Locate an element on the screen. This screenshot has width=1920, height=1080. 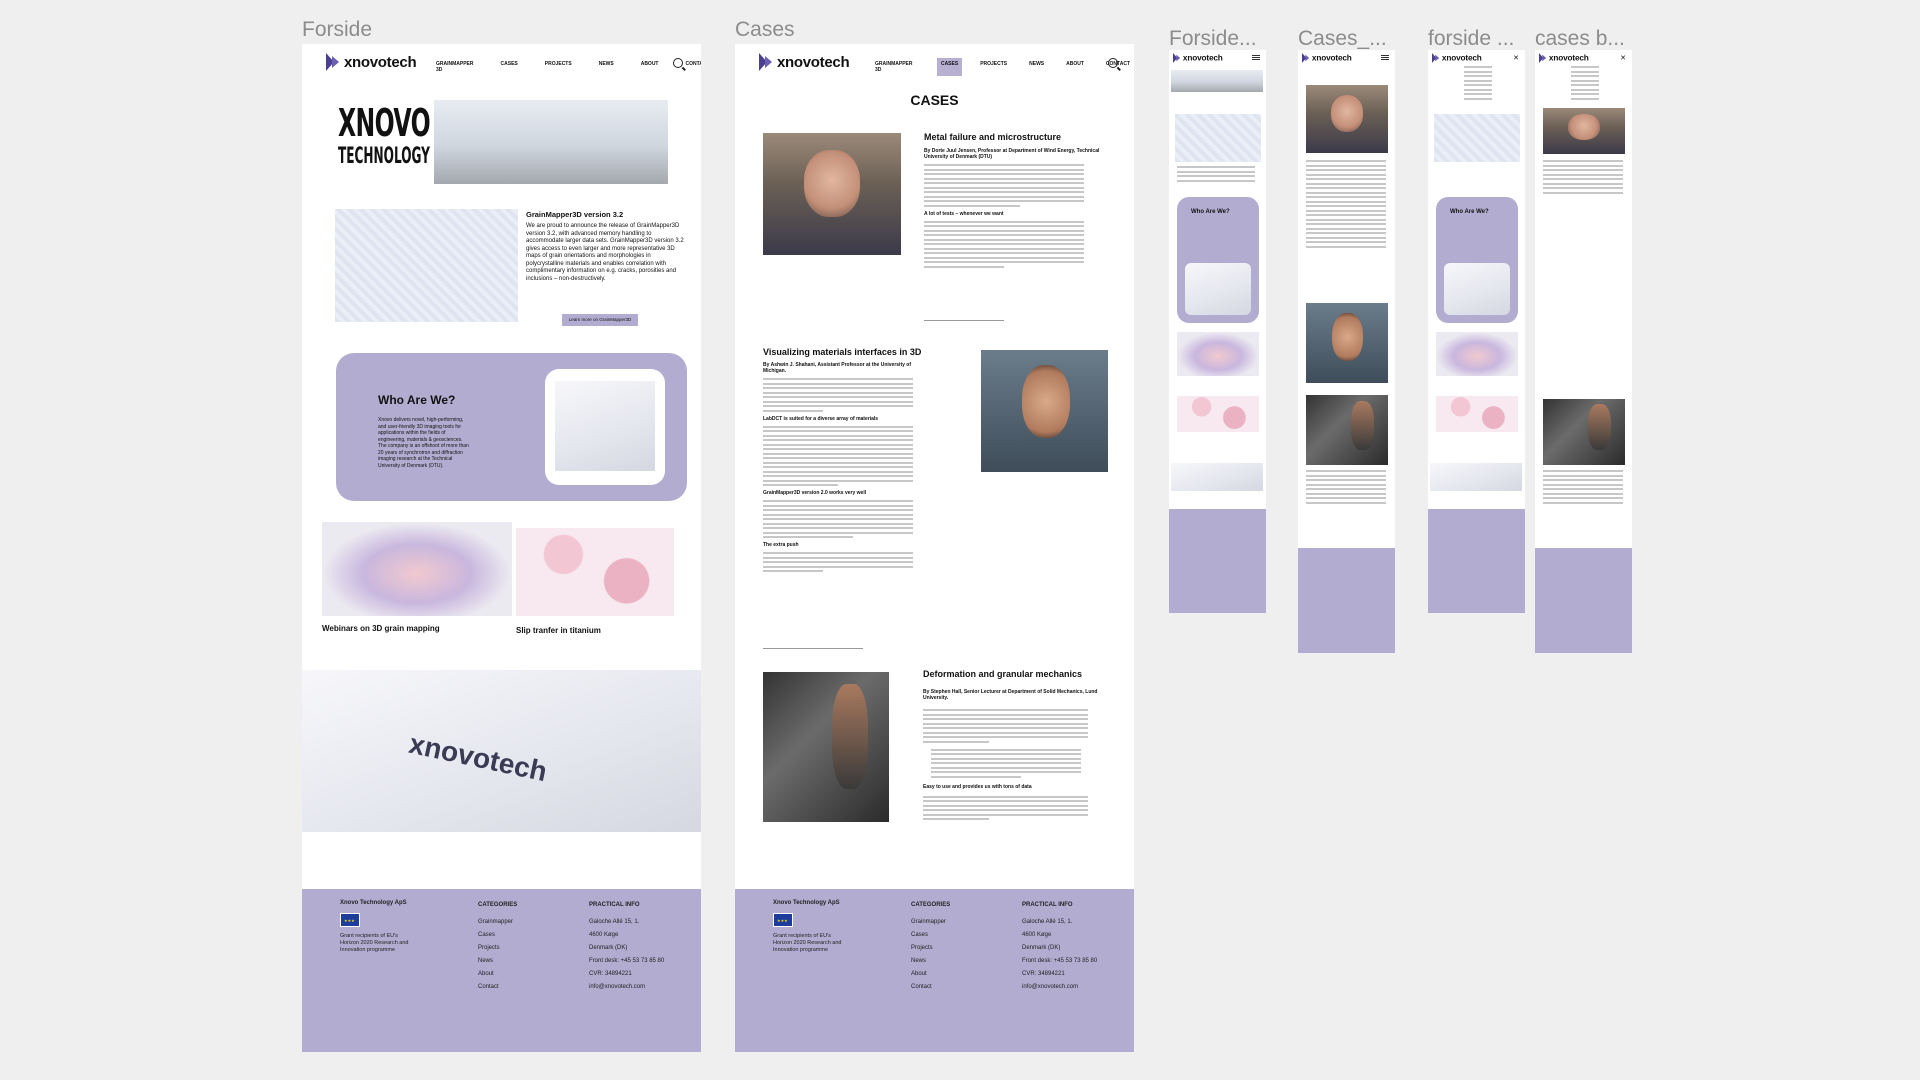
case3-text-thumb is located at coordinates (1346, 488).